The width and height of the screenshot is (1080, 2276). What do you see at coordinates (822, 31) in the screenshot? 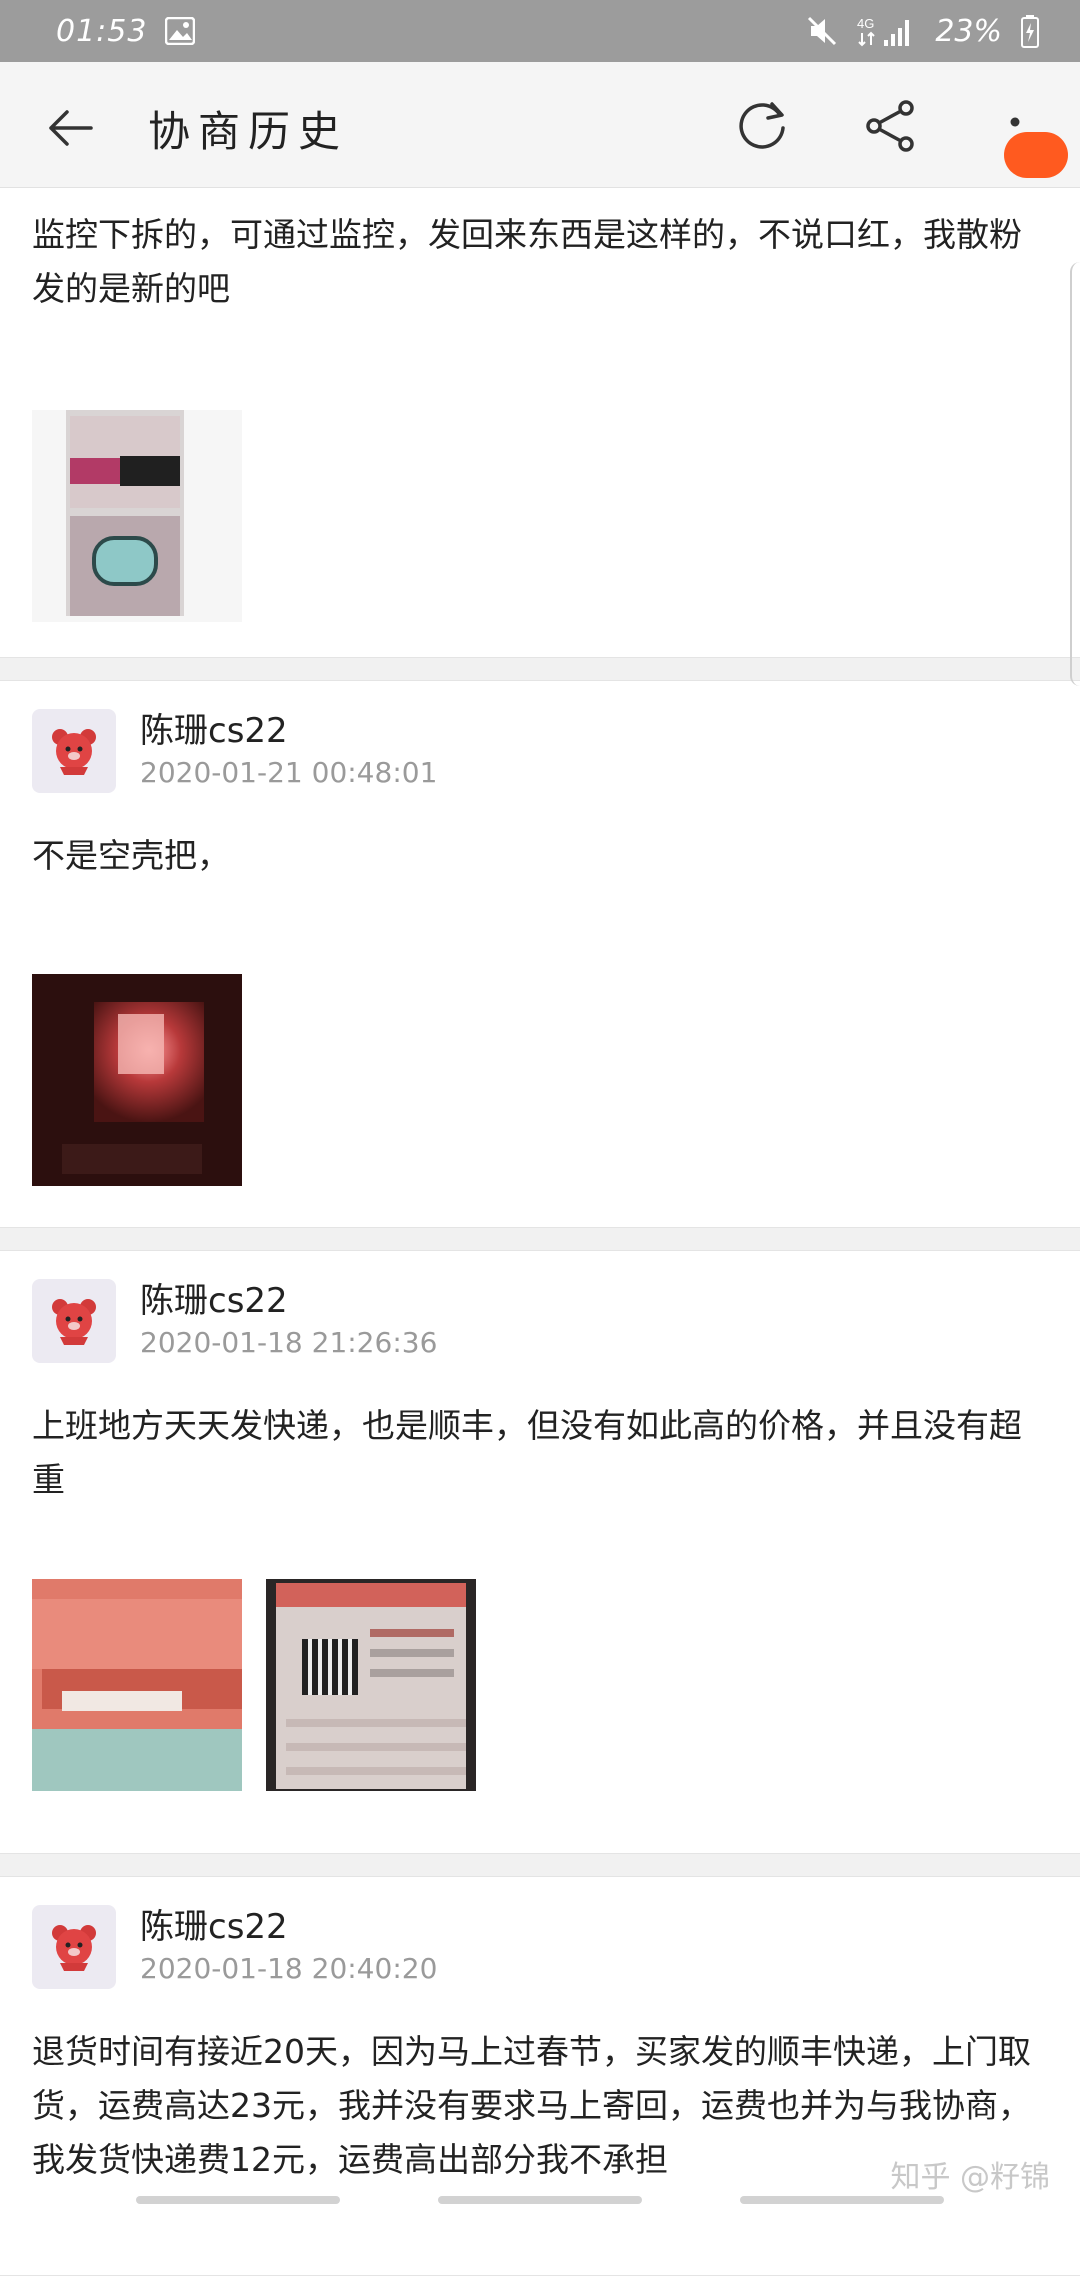
I see `mute-icon` at bounding box center [822, 31].